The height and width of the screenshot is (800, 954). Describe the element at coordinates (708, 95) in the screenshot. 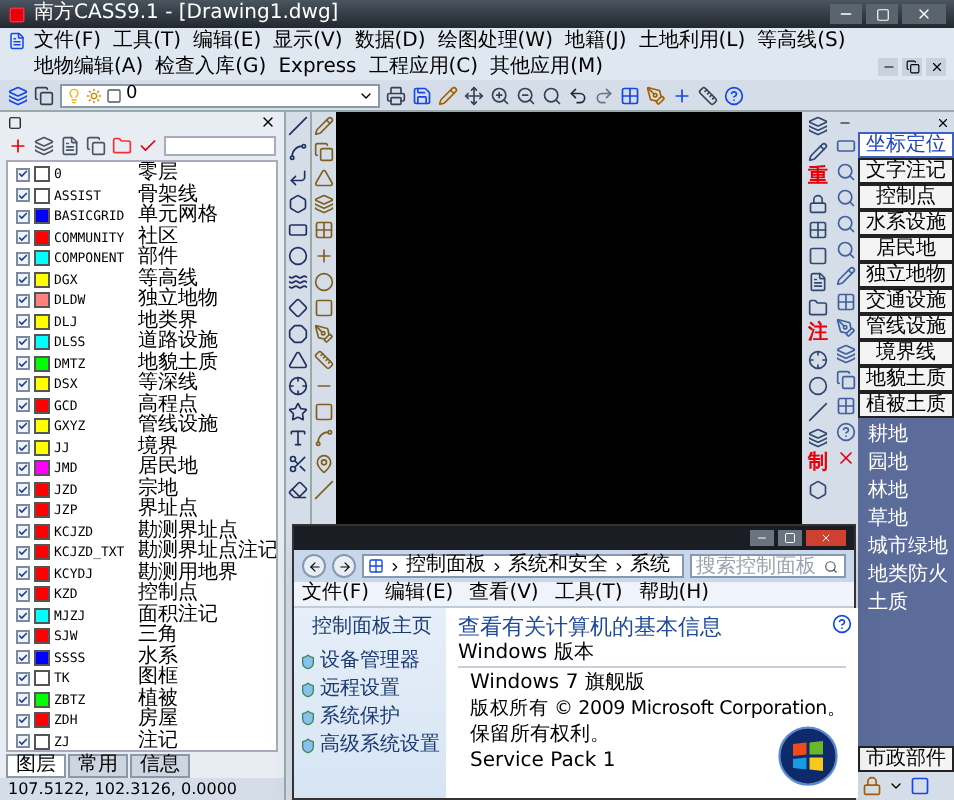

I see `ruler-icon` at that location.